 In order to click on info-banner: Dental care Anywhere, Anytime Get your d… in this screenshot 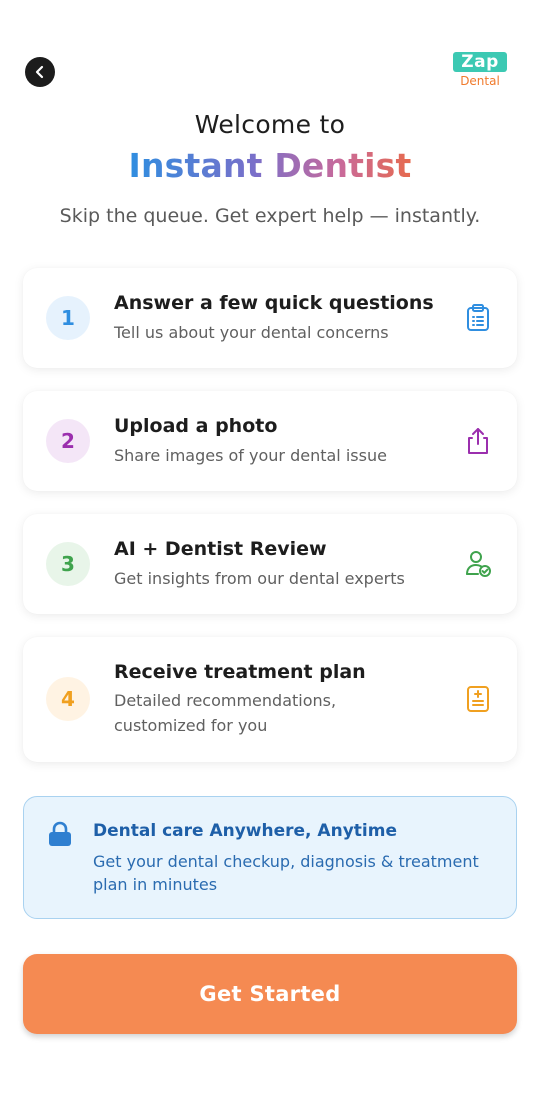, I will do `click(270, 857)`.